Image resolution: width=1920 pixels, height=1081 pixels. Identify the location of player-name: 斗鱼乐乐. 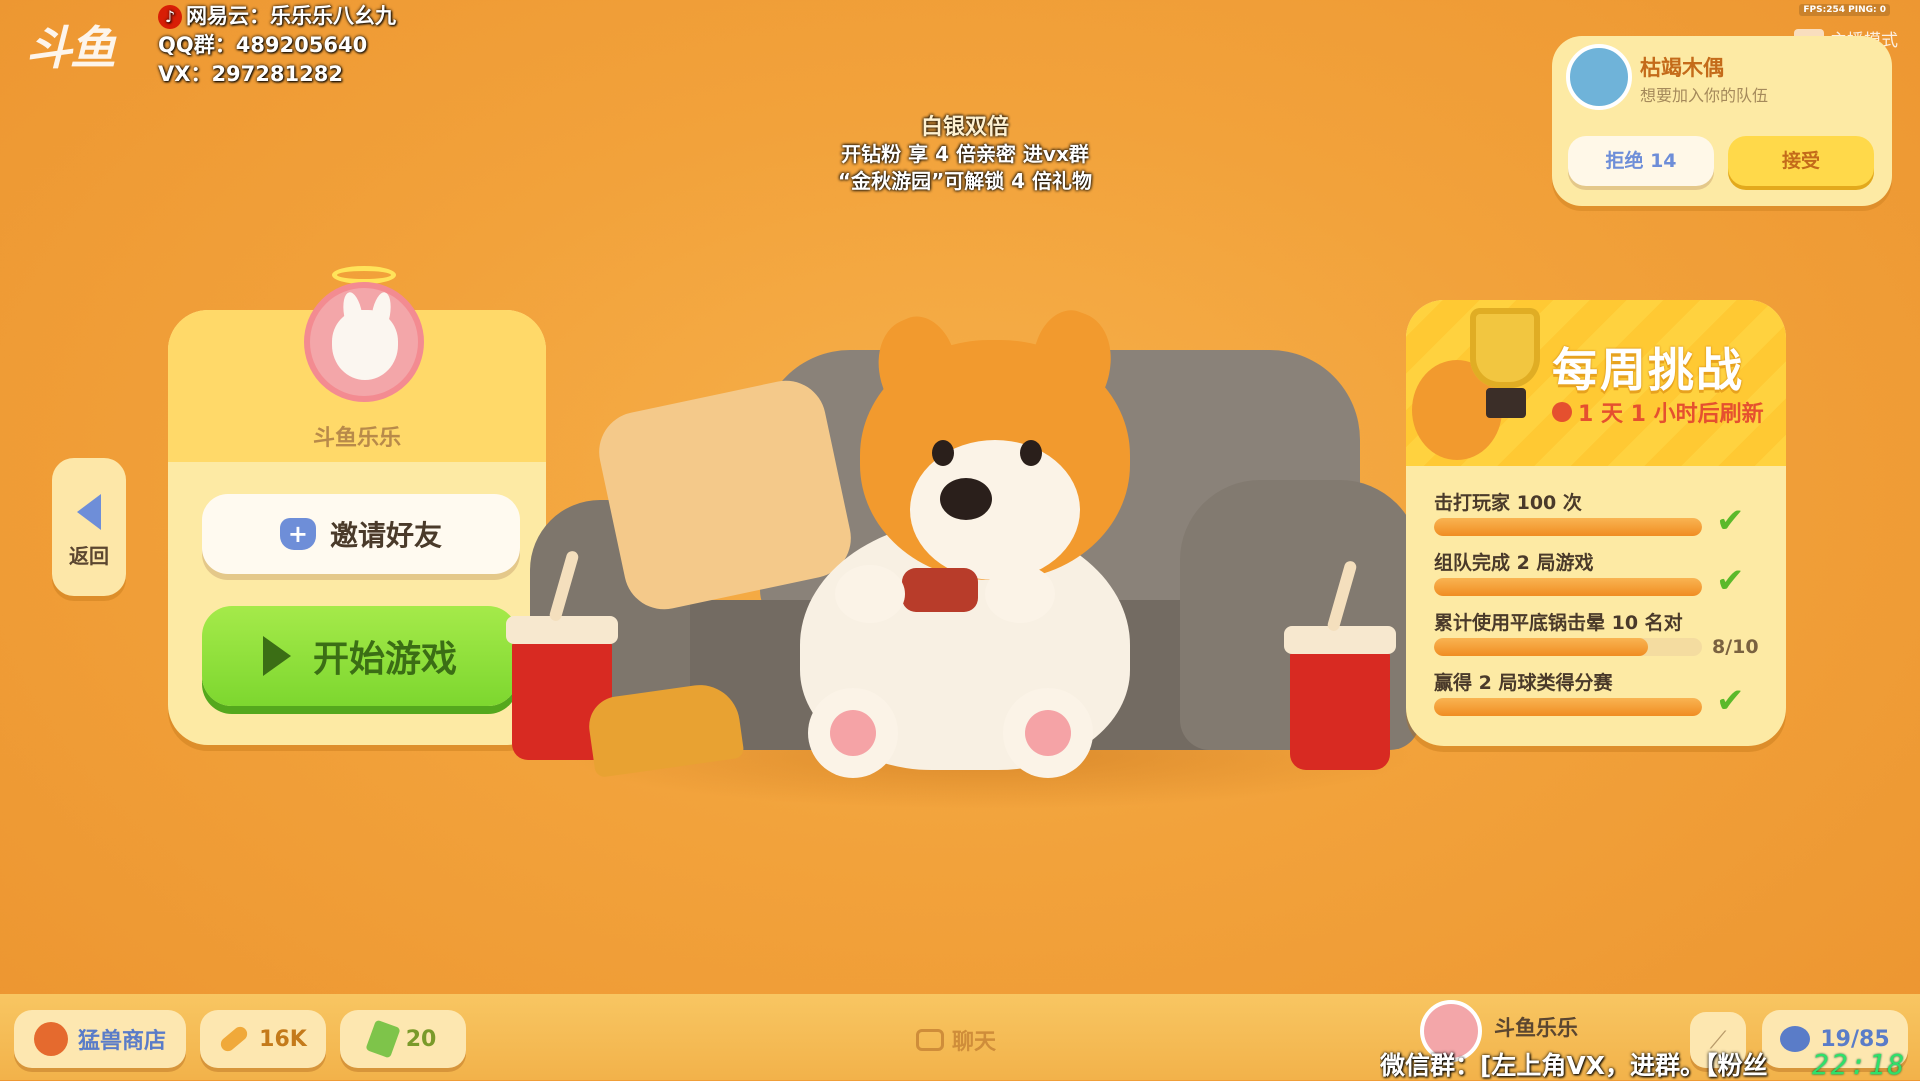
(356, 438).